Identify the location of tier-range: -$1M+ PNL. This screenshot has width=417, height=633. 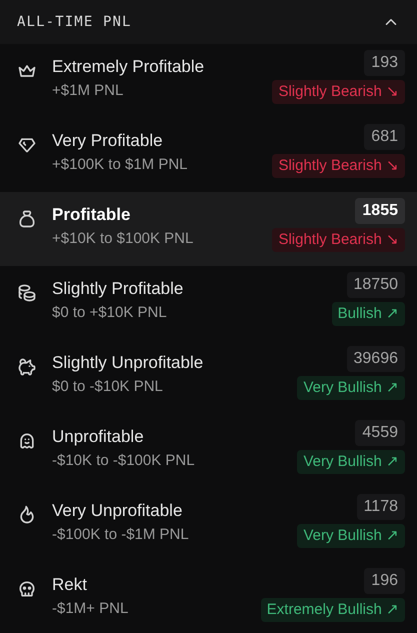
(91, 609).